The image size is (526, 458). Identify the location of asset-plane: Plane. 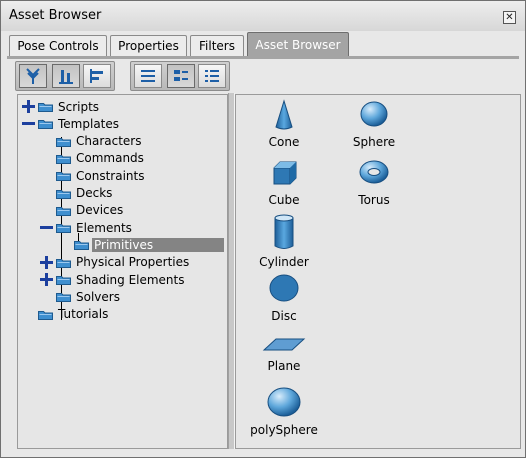
(284, 354).